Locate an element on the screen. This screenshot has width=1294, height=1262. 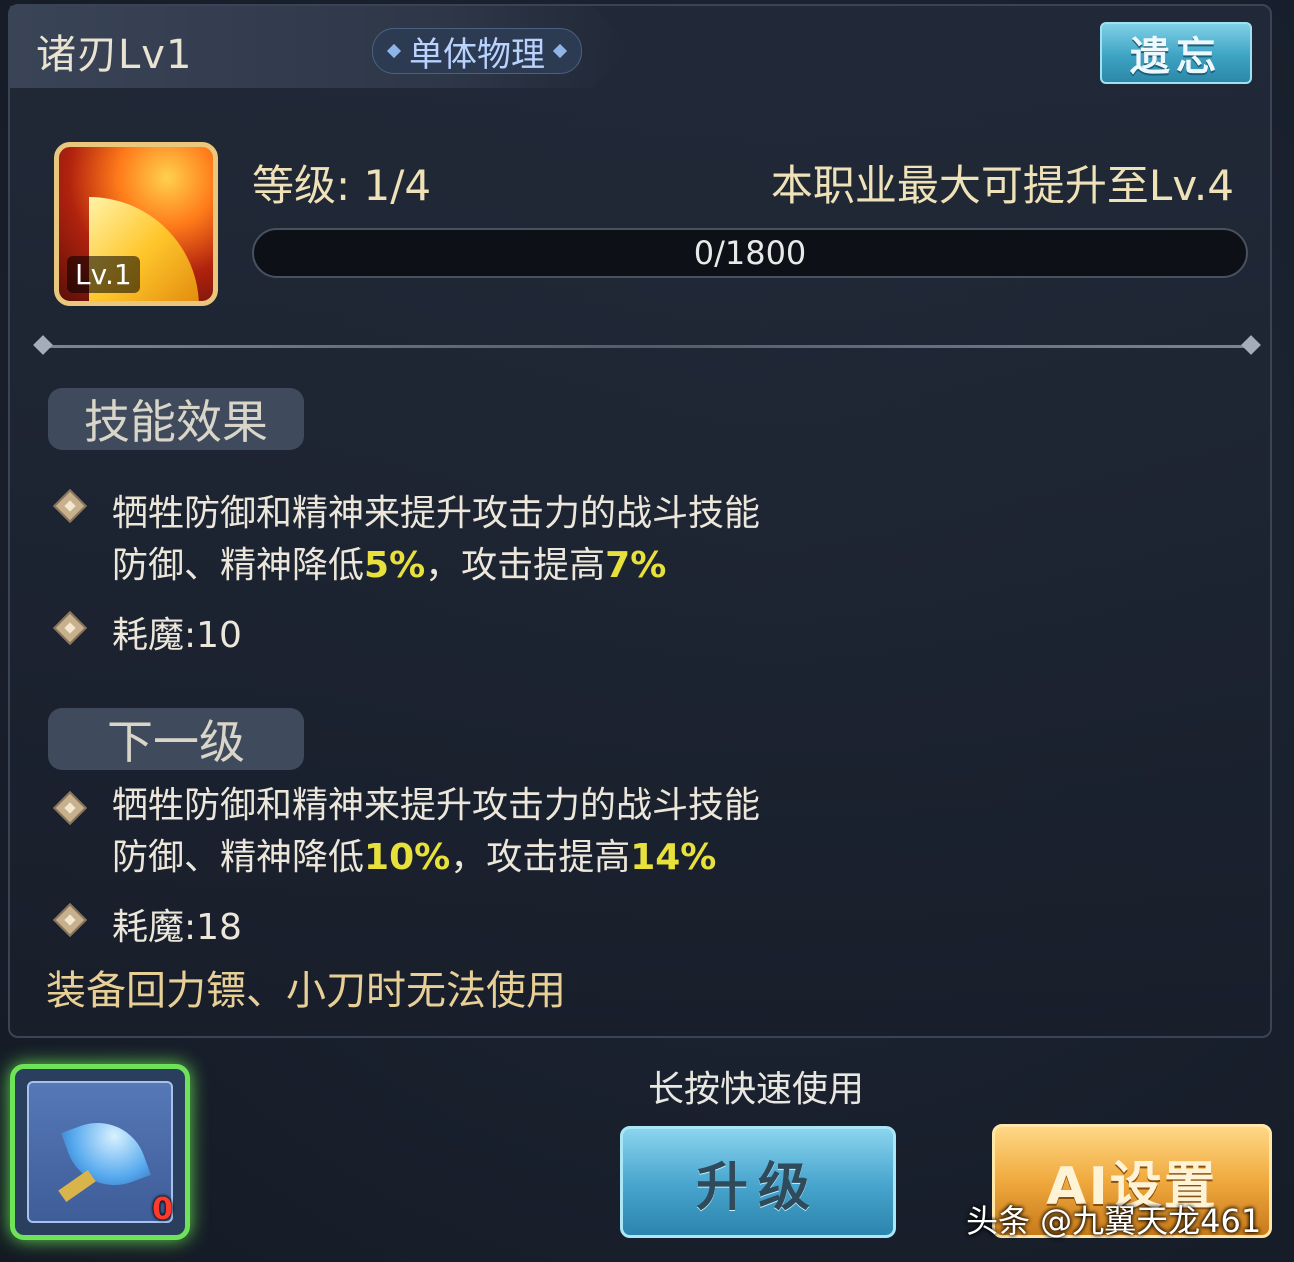
skill-exp-progress-bar: 0/1800 is located at coordinates (750, 253).